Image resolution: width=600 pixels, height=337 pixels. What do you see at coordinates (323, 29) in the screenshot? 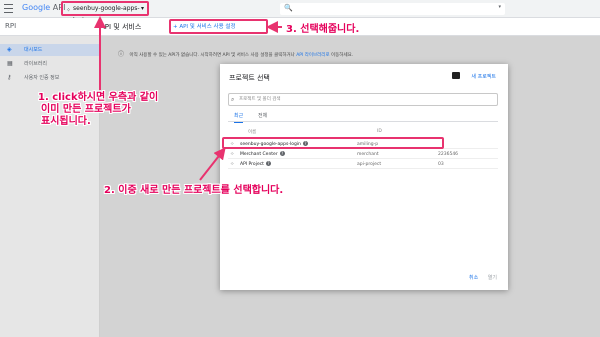
I see `annotation-step3: 3. 선택해줍니다.` at bounding box center [323, 29].